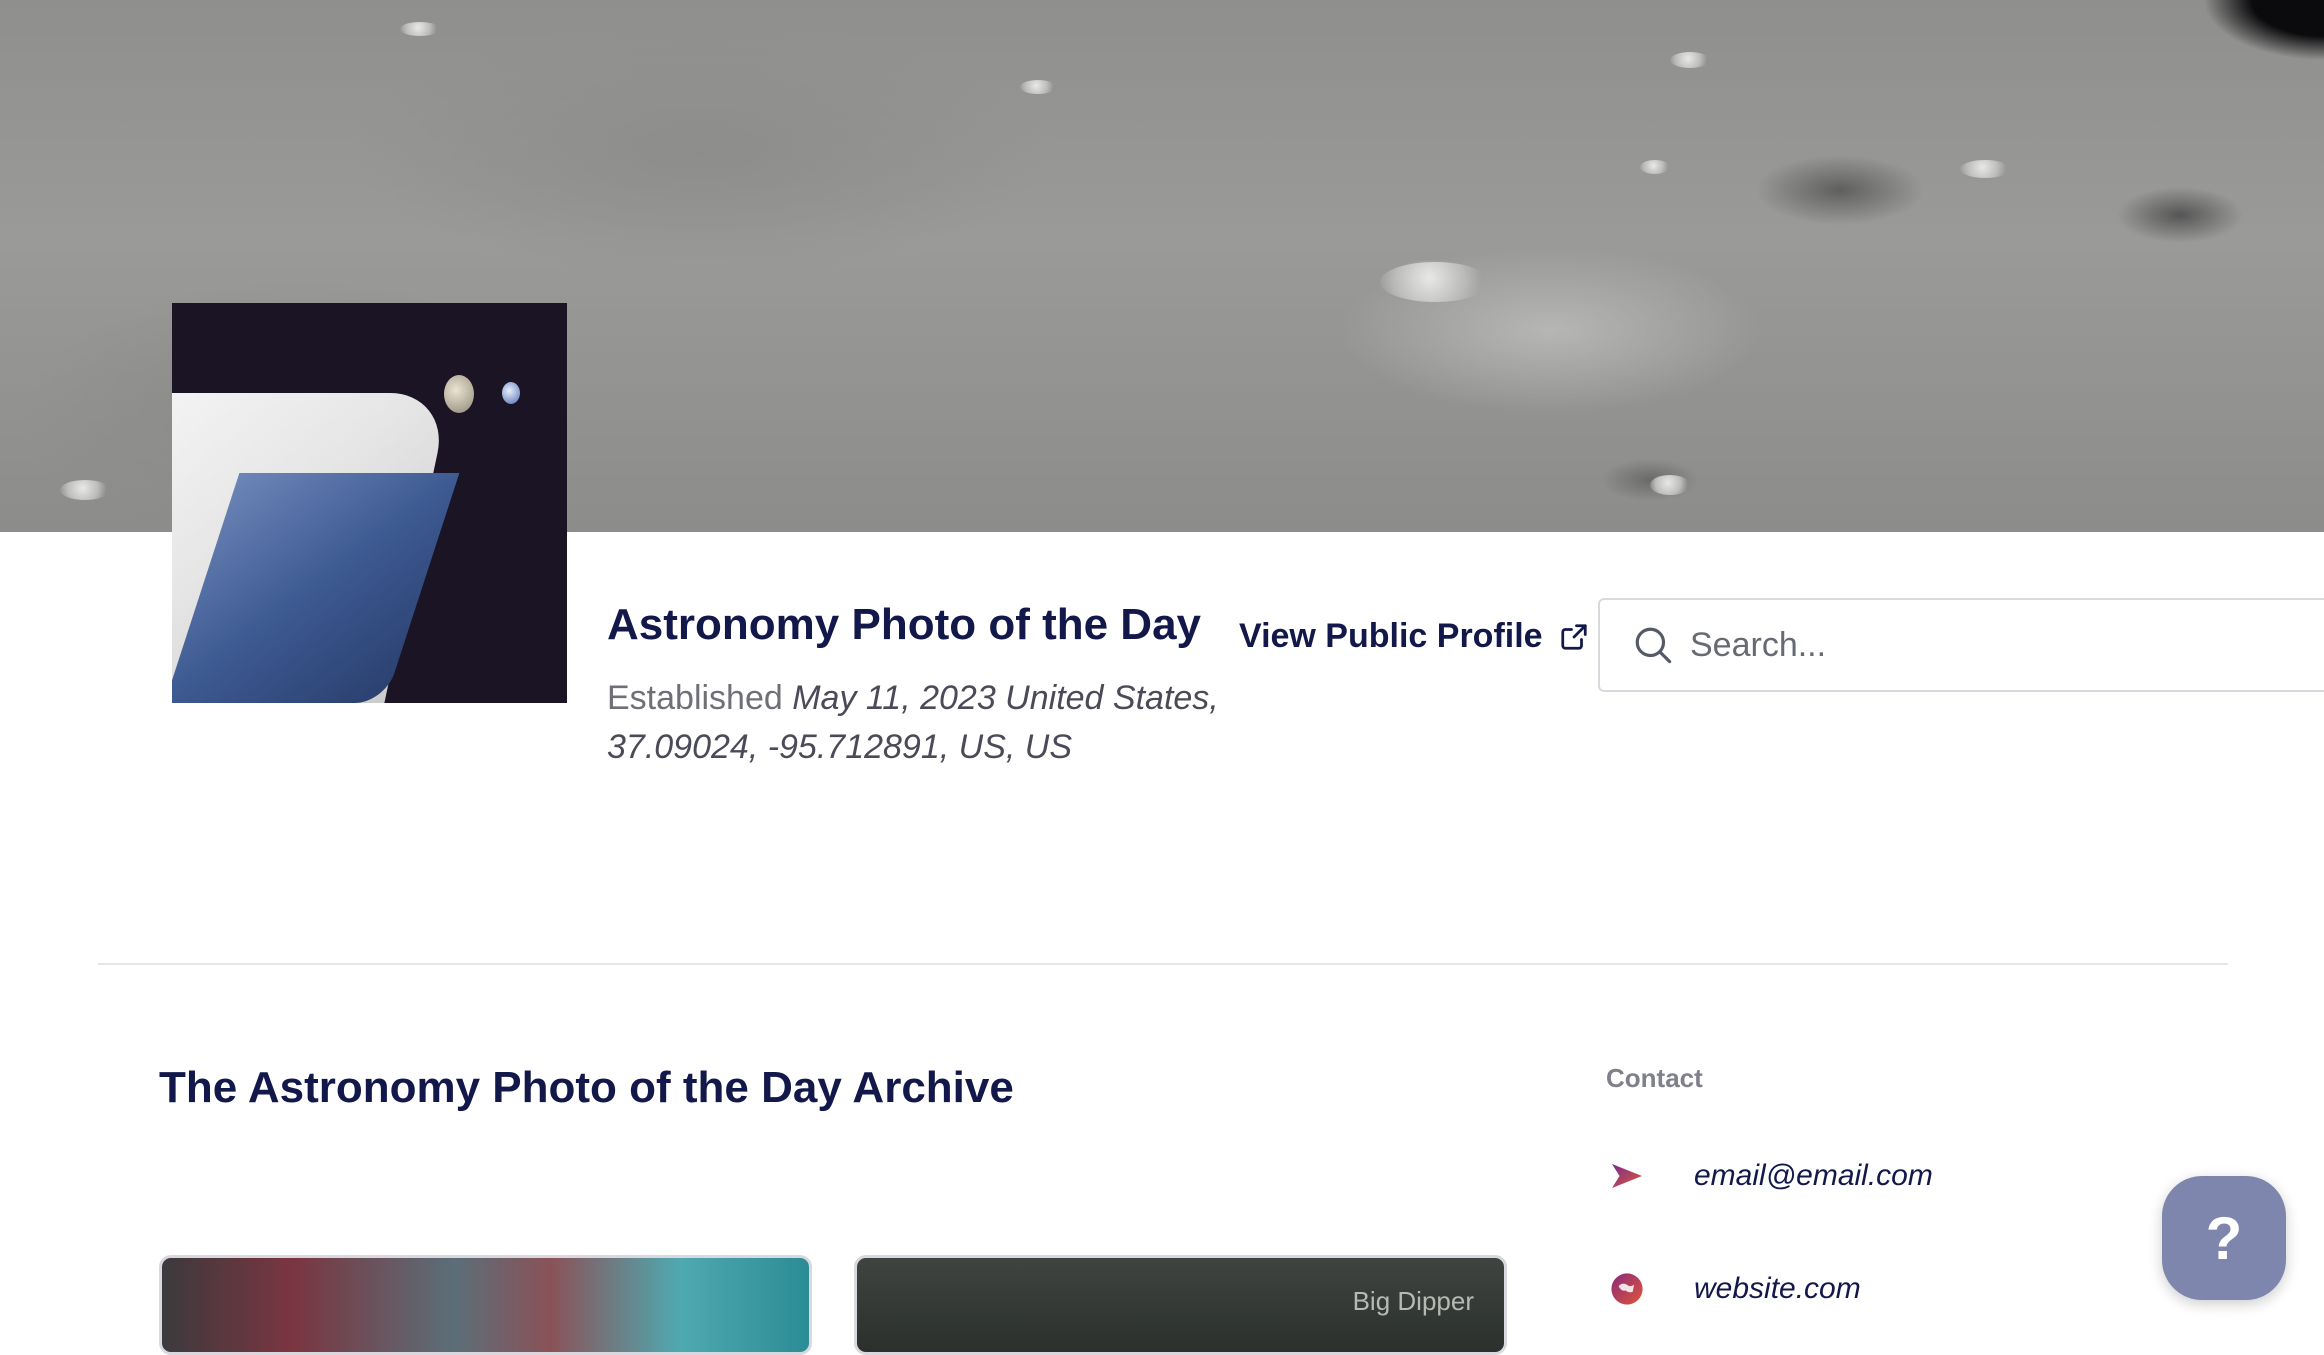 The width and height of the screenshot is (2324, 1355). I want to click on help-button: ?, so click(2224, 1238).